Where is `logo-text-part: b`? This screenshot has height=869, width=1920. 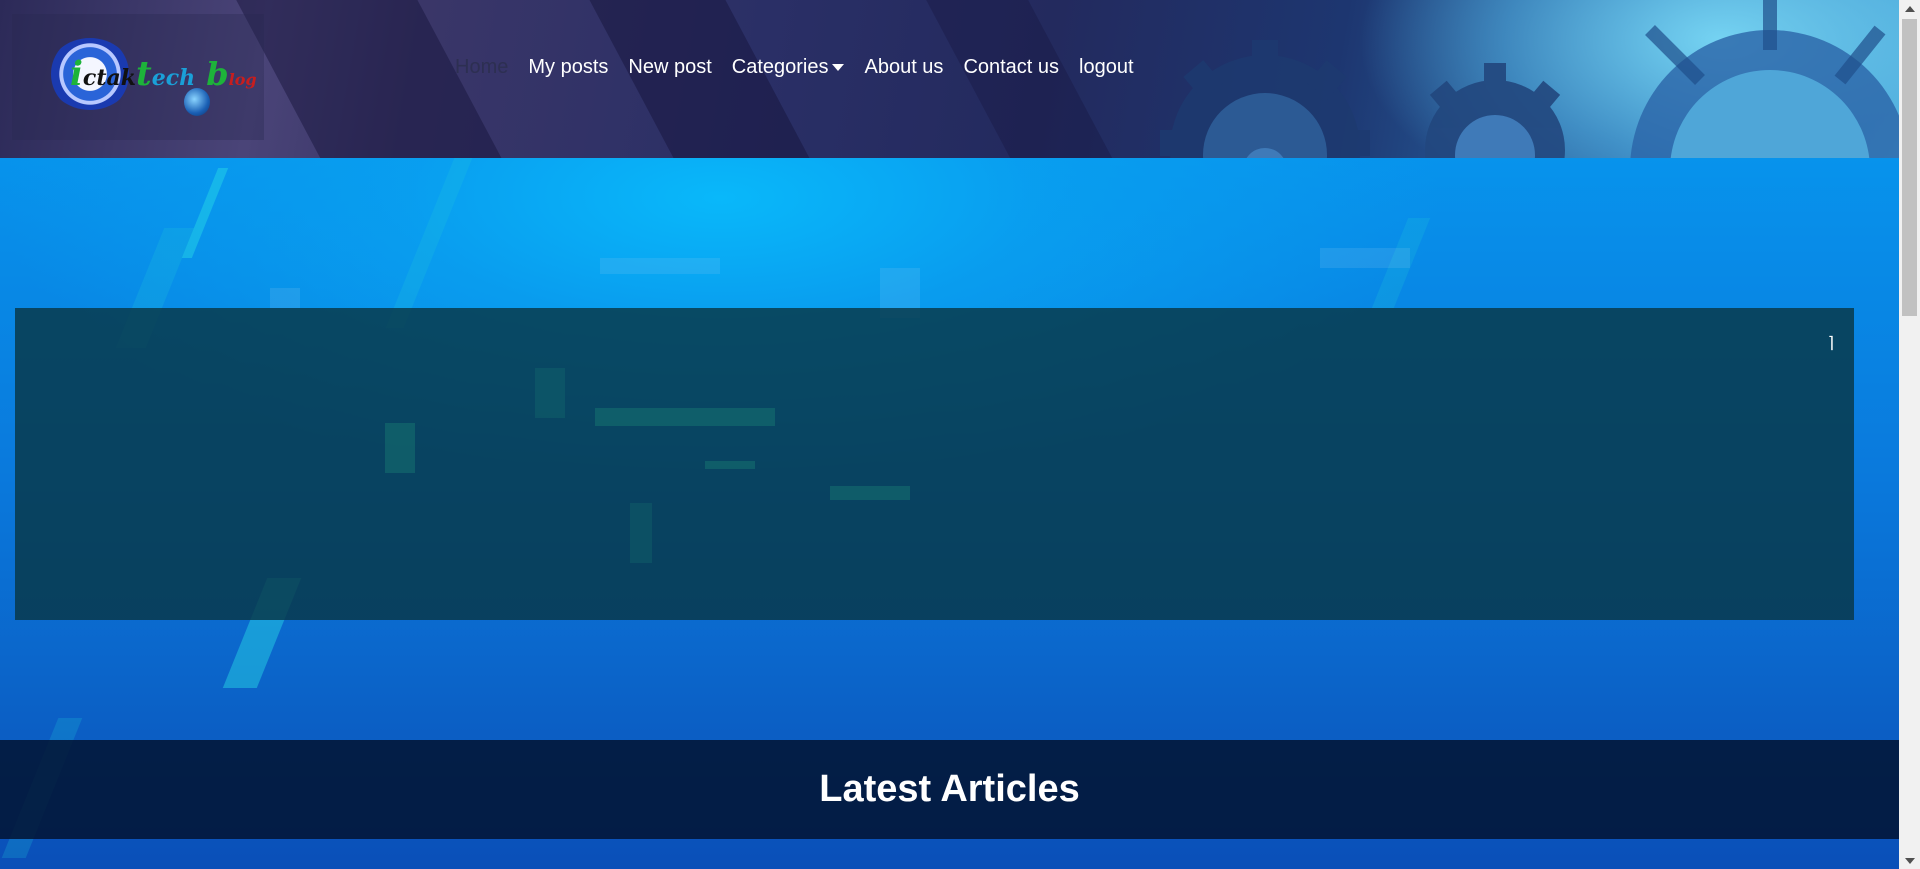
logo-text-part: b is located at coordinates (212, 74).